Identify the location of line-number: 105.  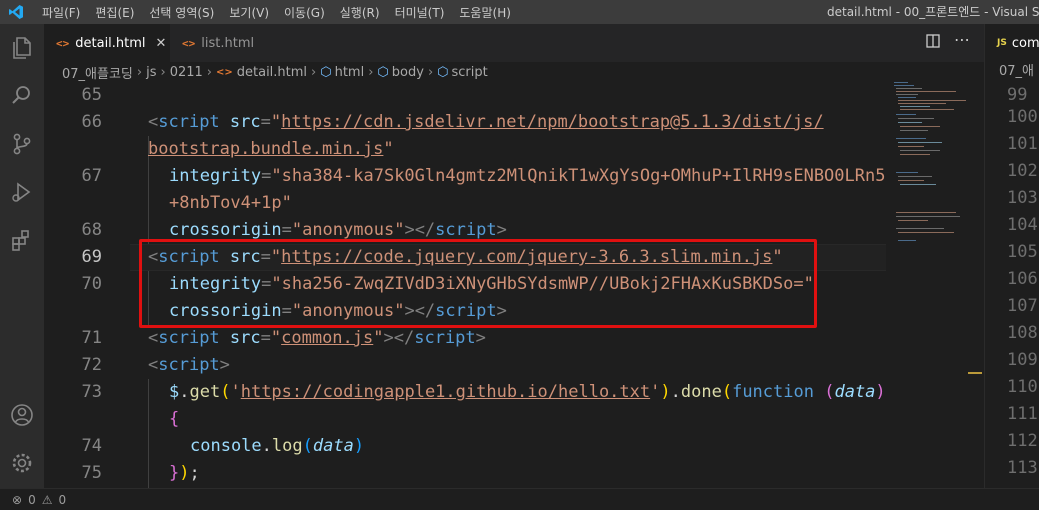
(1022, 252).